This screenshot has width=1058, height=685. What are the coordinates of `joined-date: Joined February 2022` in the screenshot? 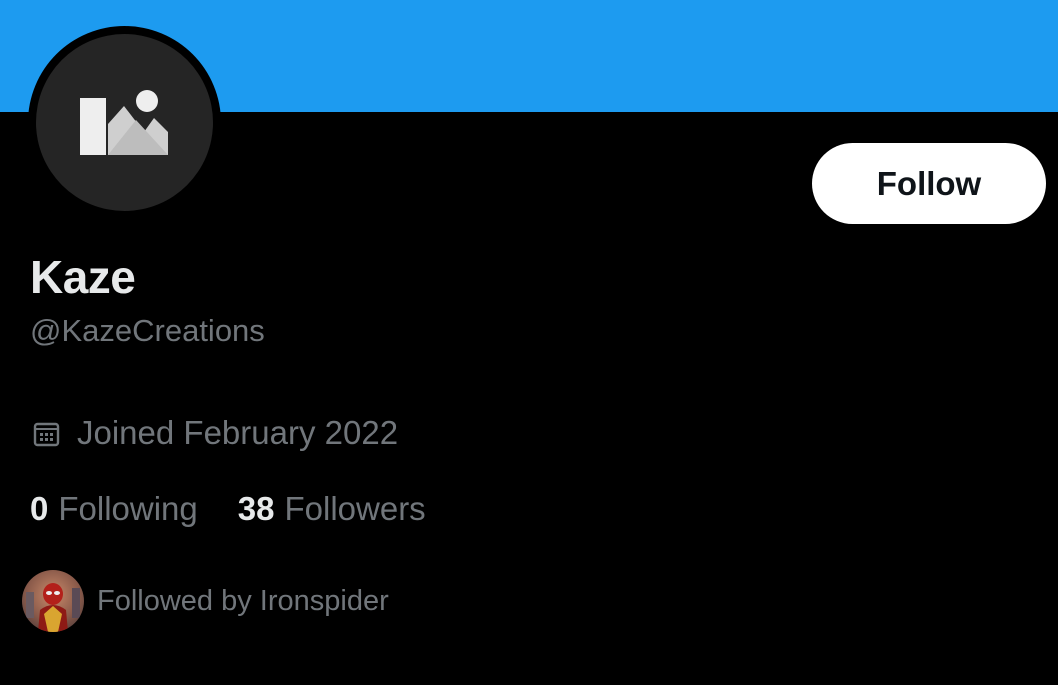 It's located at (215, 433).